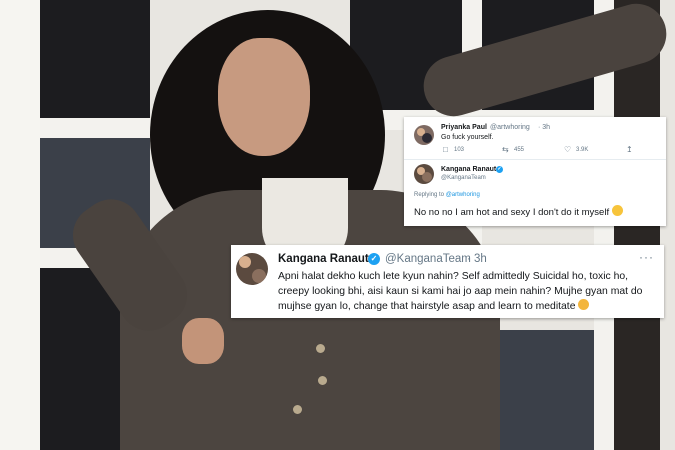 This screenshot has height=450, width=675. I want to click on author-name: Kangana Ranaut, so click(323, 259).